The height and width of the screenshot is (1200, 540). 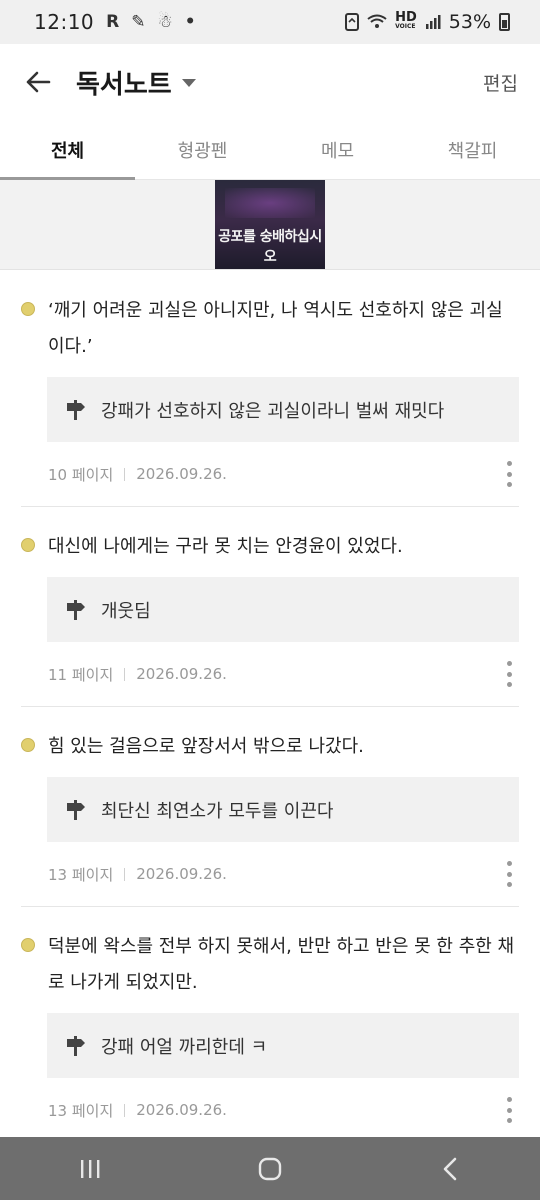 What do you see at coordinates (270, 247) in the screenshot?
I see `book-cover-title: 공포를 숭배하십시오` at bounding box center [270, 247].